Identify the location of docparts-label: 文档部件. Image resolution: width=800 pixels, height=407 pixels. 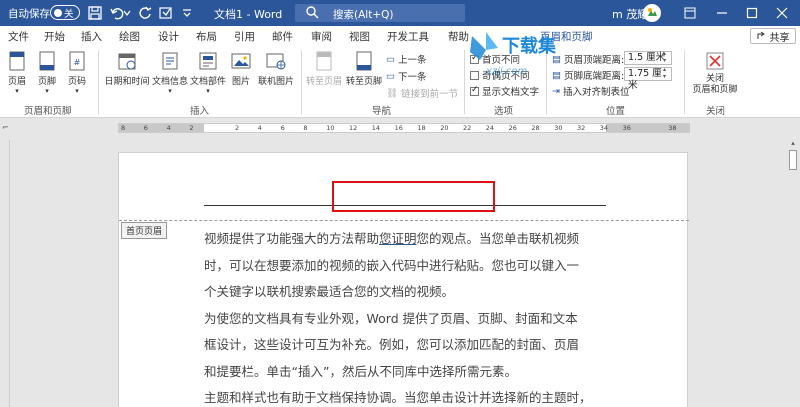
(208, 82).